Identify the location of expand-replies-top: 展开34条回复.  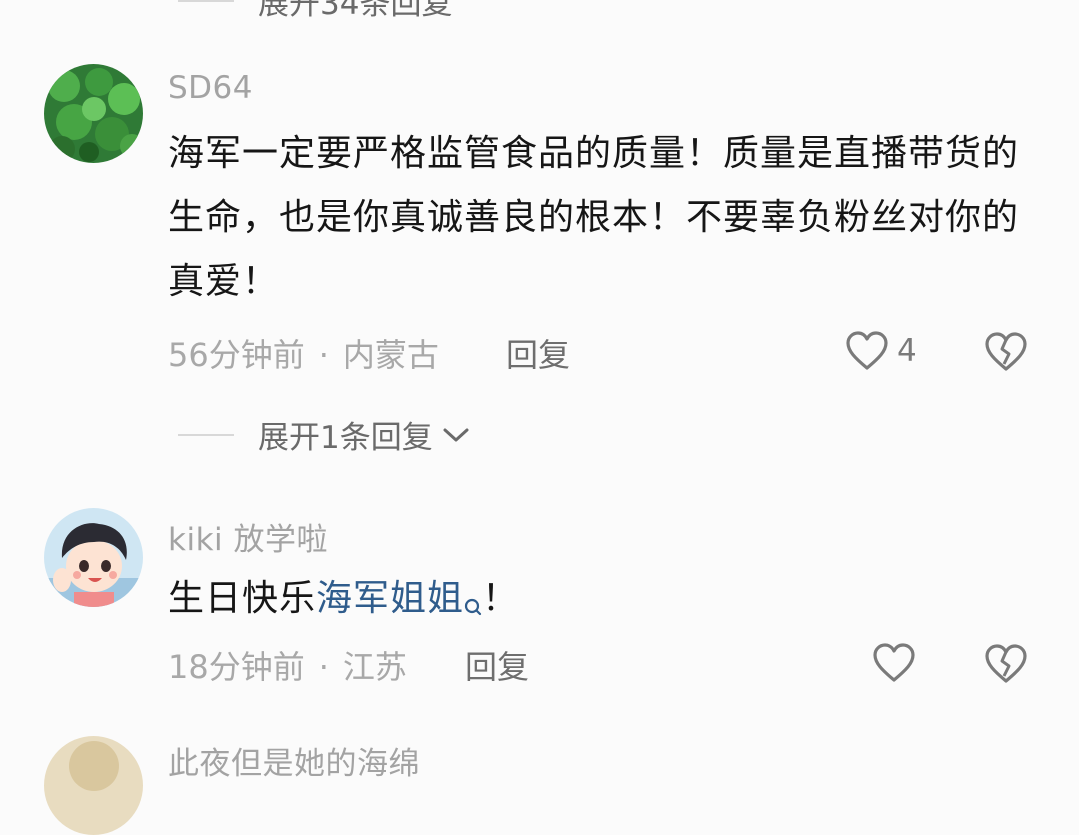
(315, 11).